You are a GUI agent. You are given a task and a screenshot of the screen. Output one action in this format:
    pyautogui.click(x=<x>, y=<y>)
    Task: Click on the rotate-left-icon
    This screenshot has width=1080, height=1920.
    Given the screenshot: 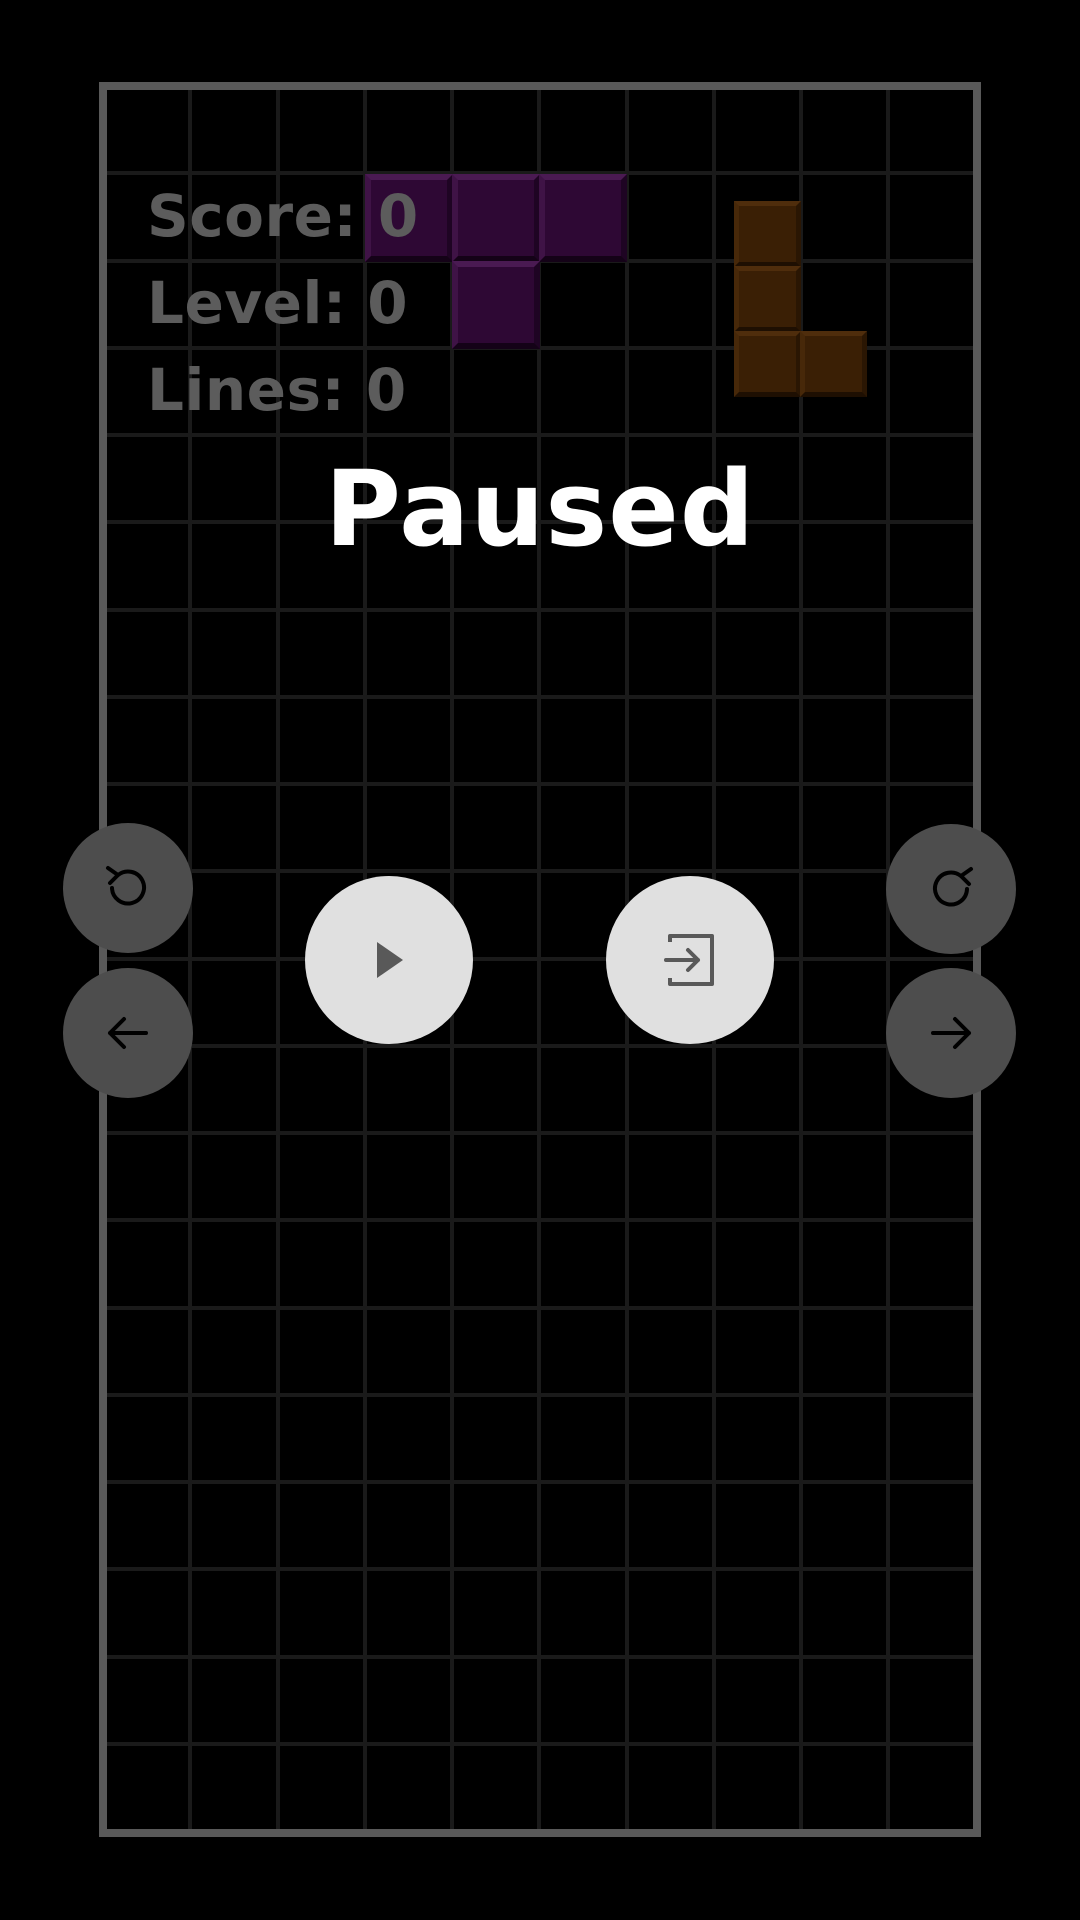 What is the action you would take?
    pyautogui.click(x=126, y=886)
    